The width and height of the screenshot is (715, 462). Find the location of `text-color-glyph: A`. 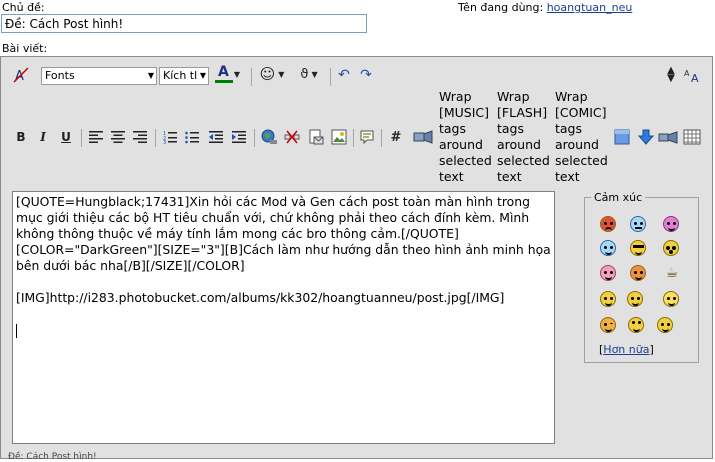

text-color-glyph: A is located at coordinates (223, 72).